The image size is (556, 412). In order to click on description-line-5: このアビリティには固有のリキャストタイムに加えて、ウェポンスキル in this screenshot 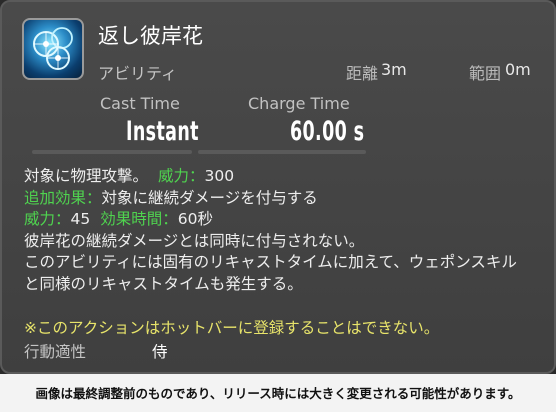, I will do `click(270, 262)`.